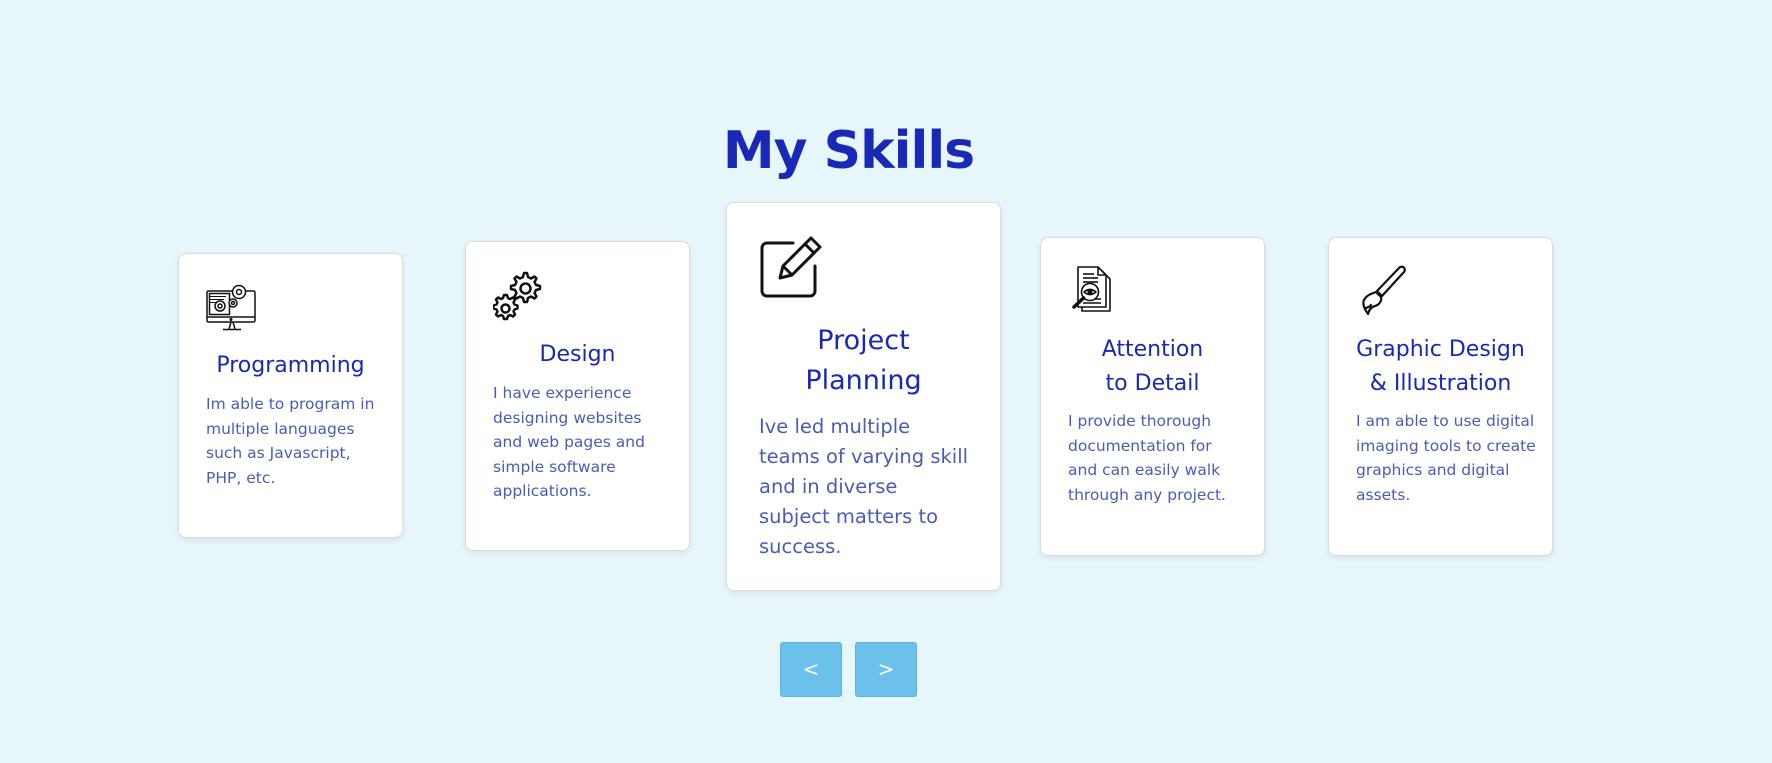 The width and height of the screenshot is (1772, 763). What do you see at coordinates (791, 267) in the screenshot?
I see `edit-pencil-icon` at bounding box center [791, 267].